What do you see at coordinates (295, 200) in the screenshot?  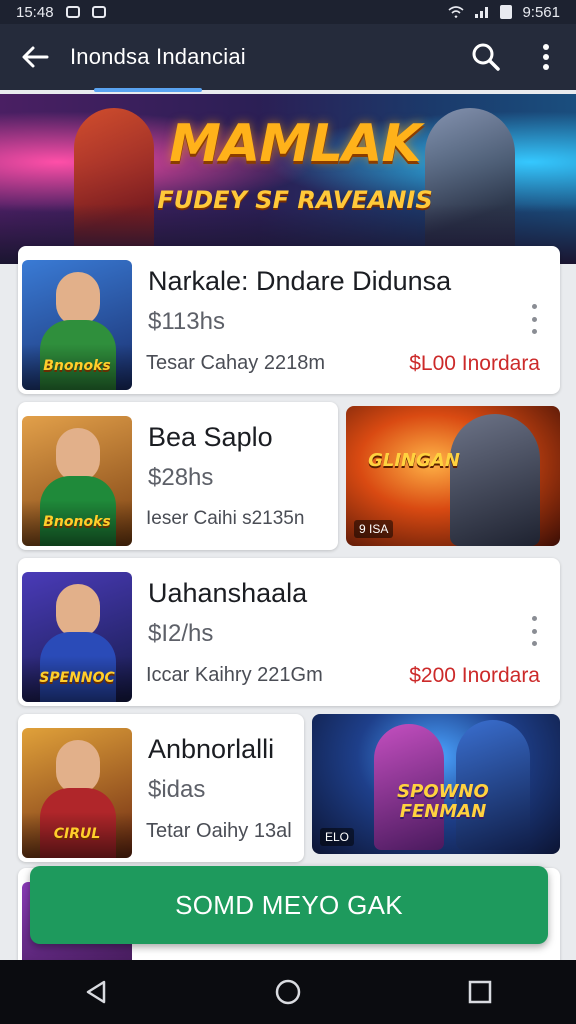 I see `banner-subtitle: FUDEY SF RAVEANIS` at bounding box center [295, 200].